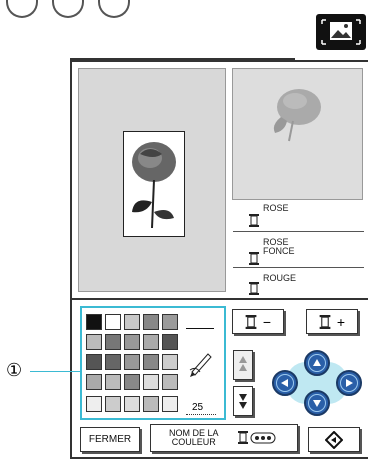  I want to click on minus-label: −, so click(267, 321).